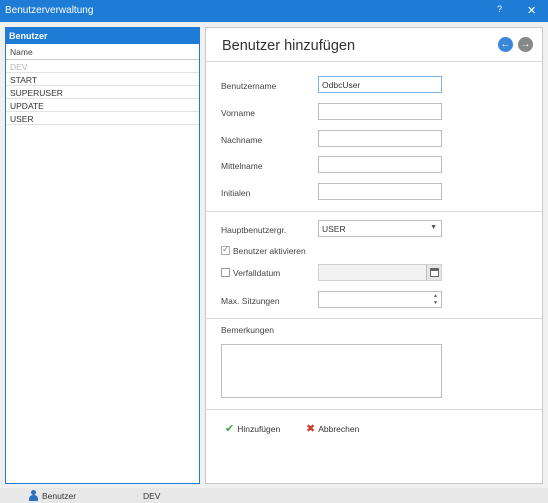  Describe the element at coordinates (259, 429) in the screenshot. I see `add-button-label: Hinzufügen` at that location.